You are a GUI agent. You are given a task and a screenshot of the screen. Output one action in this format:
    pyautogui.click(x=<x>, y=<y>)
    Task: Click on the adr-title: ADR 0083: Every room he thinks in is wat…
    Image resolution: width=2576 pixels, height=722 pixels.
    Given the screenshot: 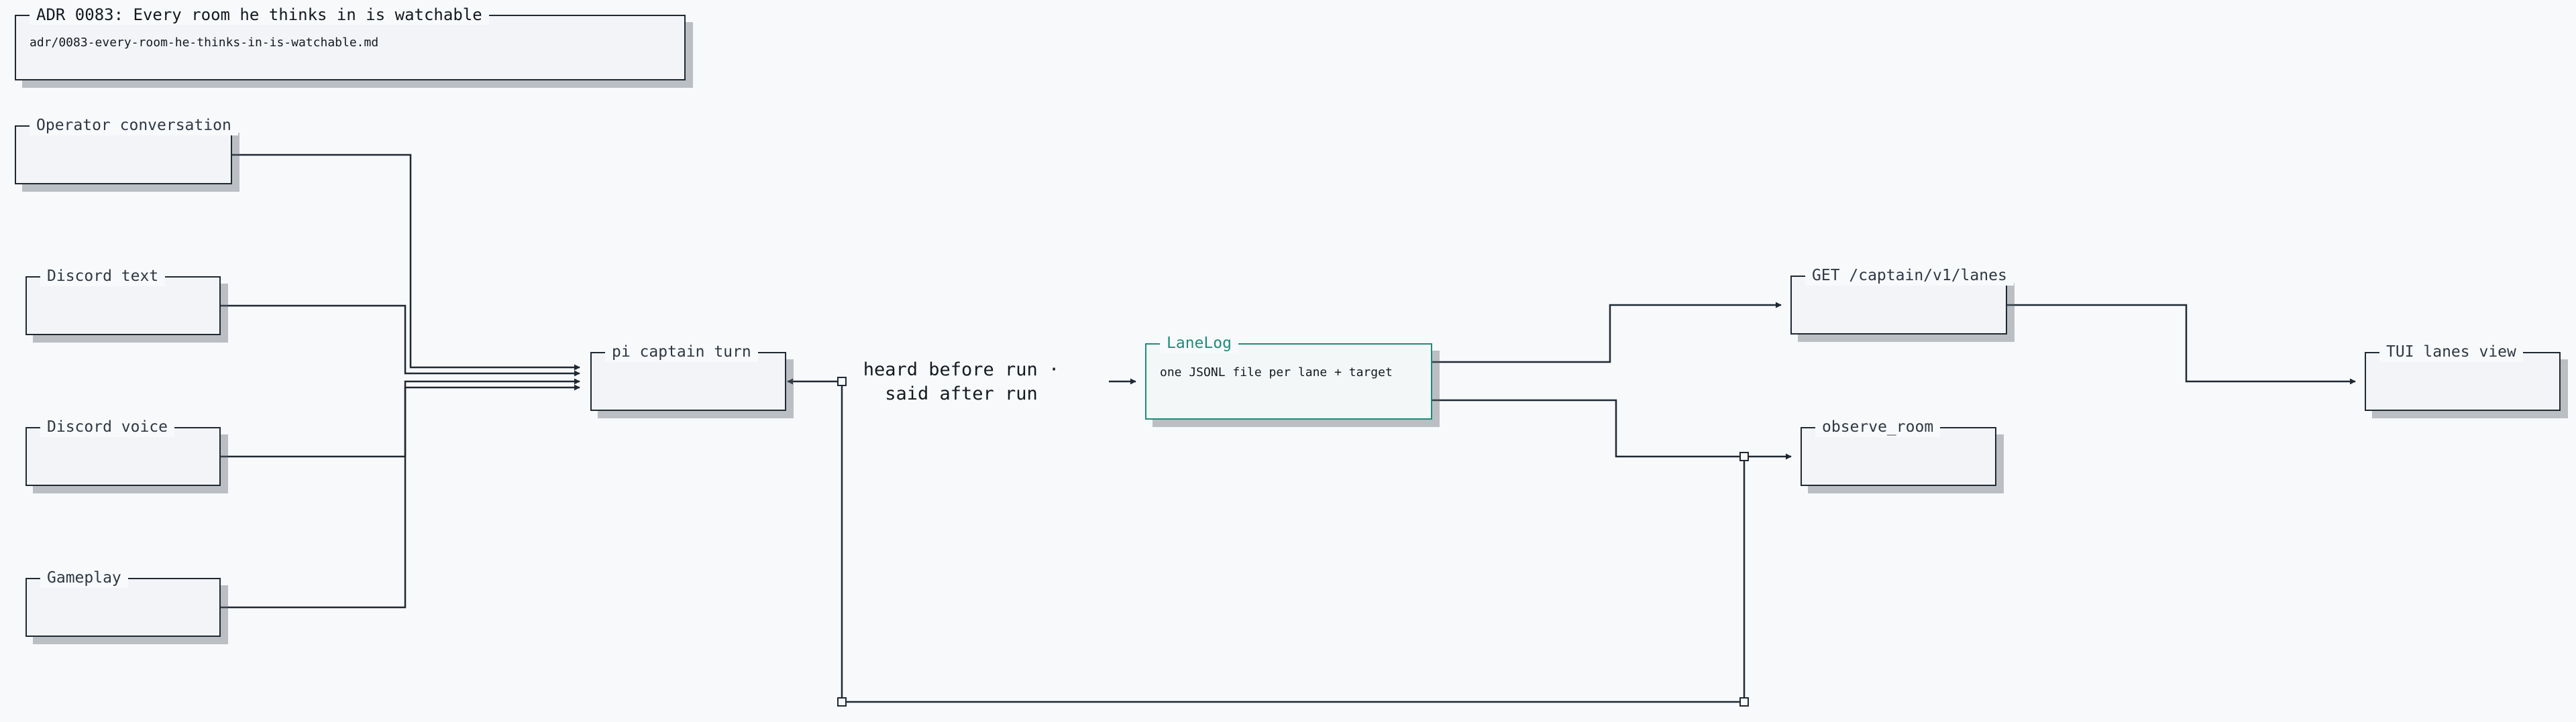 What is the action you would take?
    pyautogui.click(x=259, y=15)
    